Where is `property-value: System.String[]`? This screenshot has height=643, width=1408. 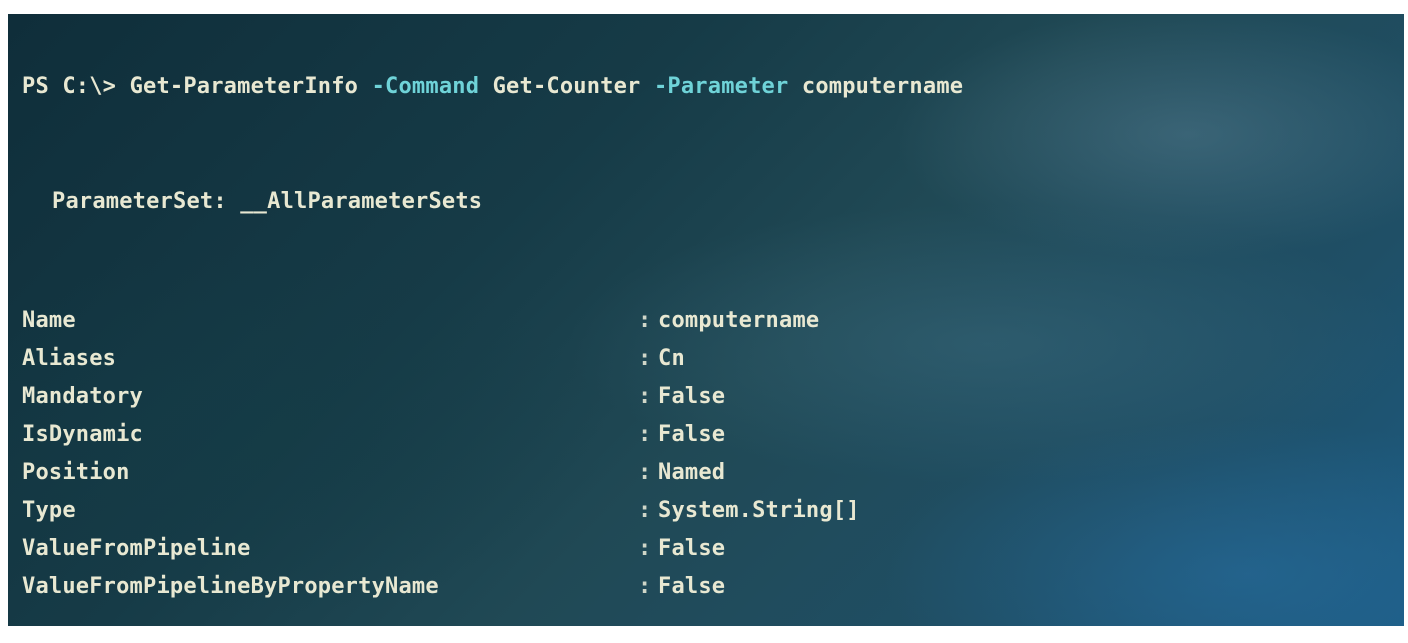 property-value: System.String[] is located at coordinates (759, 510).